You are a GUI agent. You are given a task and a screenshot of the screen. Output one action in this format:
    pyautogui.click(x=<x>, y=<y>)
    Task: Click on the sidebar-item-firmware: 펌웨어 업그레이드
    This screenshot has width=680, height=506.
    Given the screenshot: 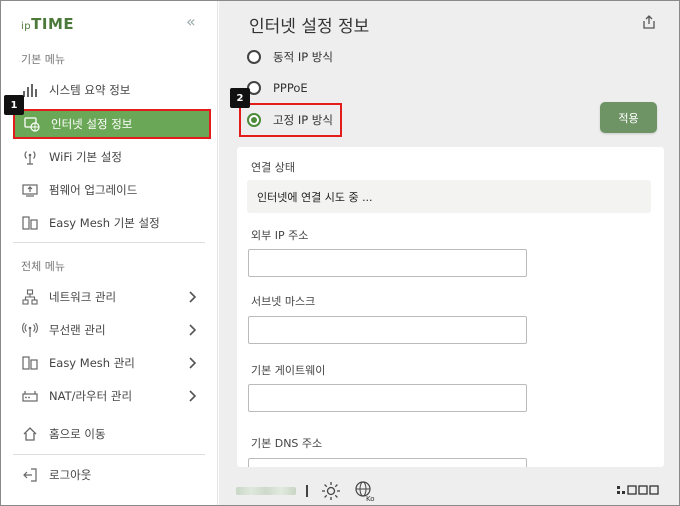 What is the action you would take?
    pyautogui.click(x=112, y=190)
    